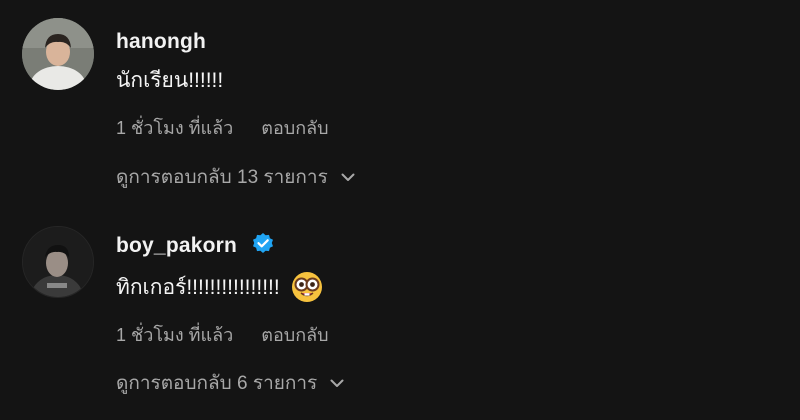 This screenshot has width=800, height=420. Describe the element at coordinates (306, 287) in the screenshot. I see `nerd-face-emoji` at that location.